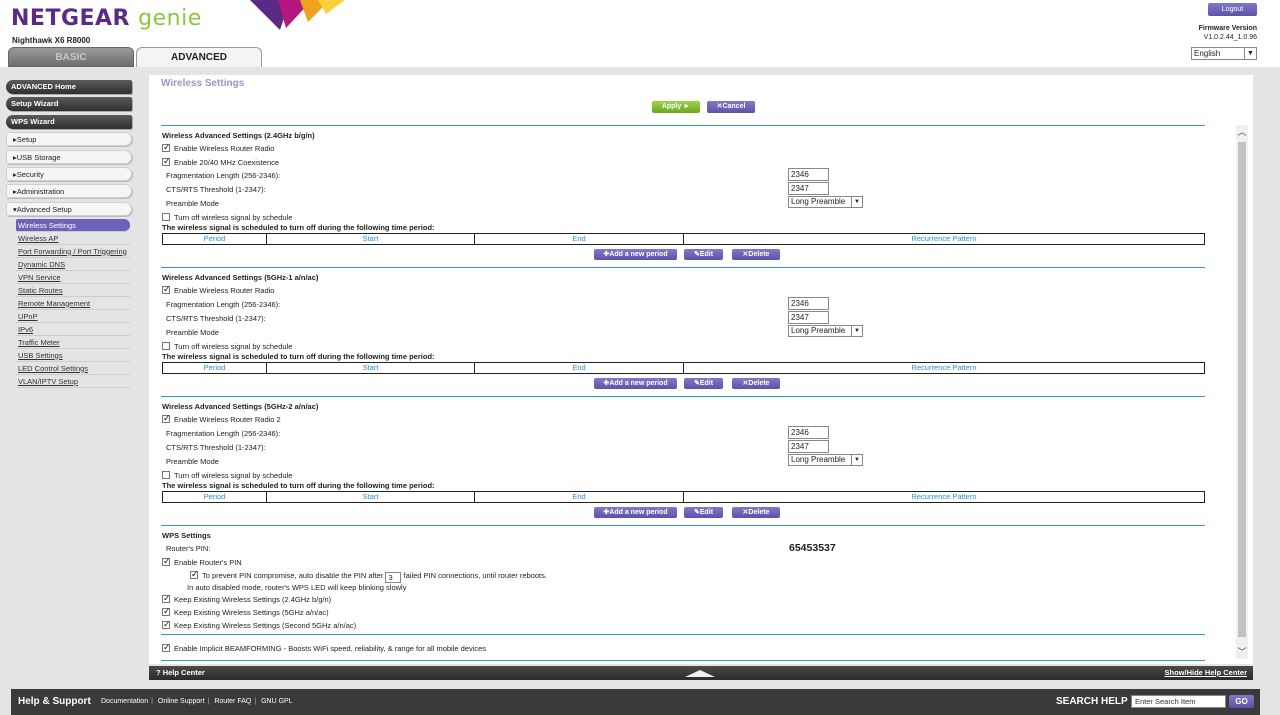 This screenshot has height=715, width=1280. What do you see at coordinates (277, 701) in the screenshot?
I see `link-gnu-gpl: GNU GPL` at bounding box center [277, 701].